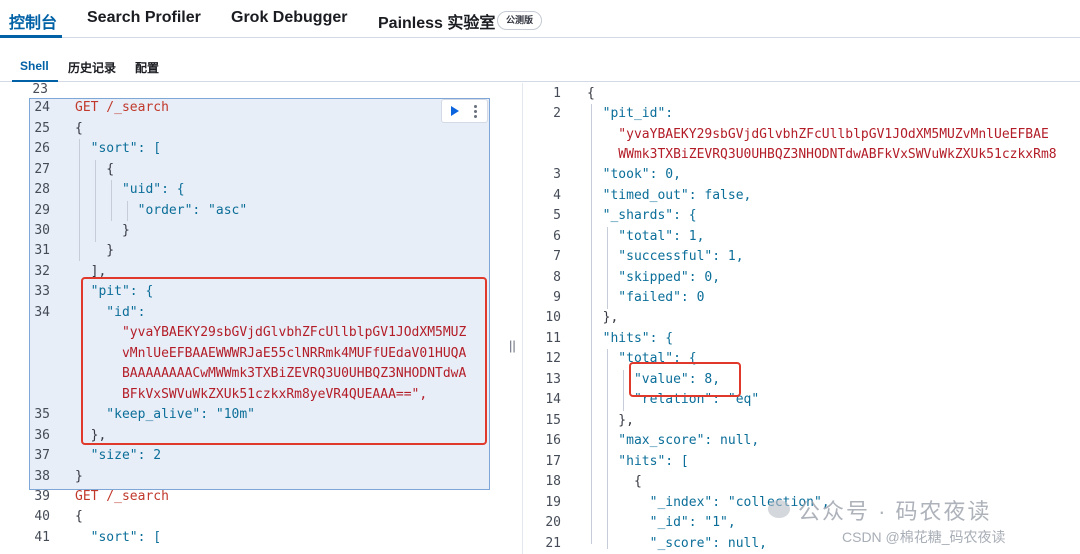  What do you see at coordinates (557, 174) in the screenshot?
I see `line-number: 3` at bounding box center [557, 174].